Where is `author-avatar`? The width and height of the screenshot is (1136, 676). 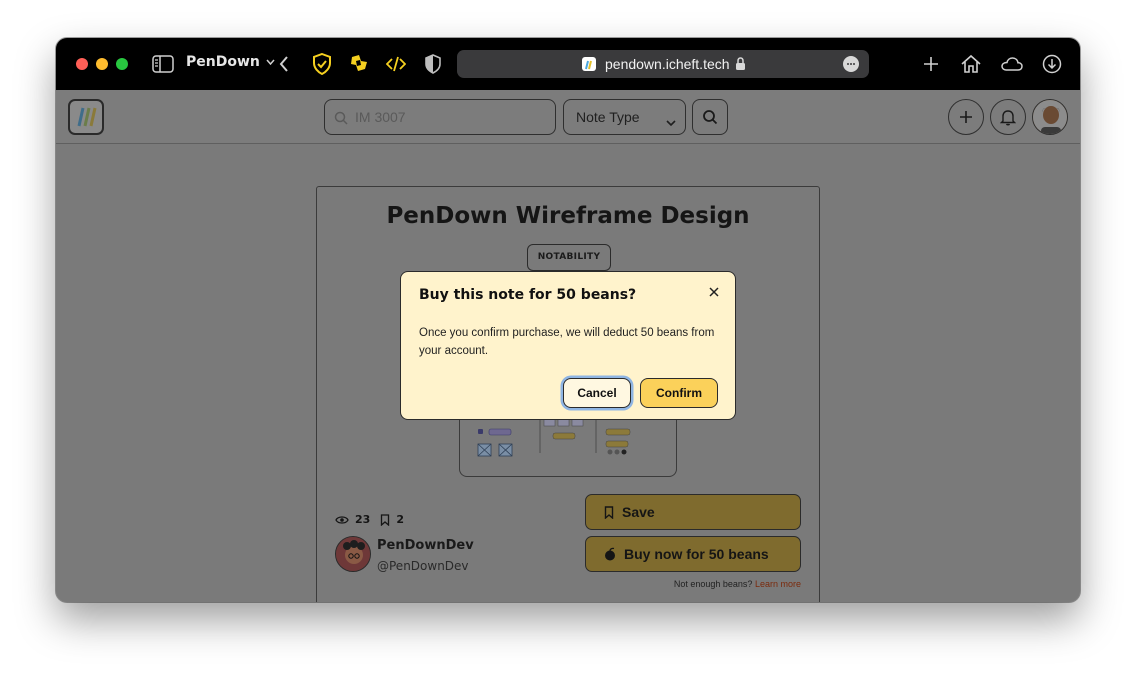
author-avatar is located at coordinates (353, 554).